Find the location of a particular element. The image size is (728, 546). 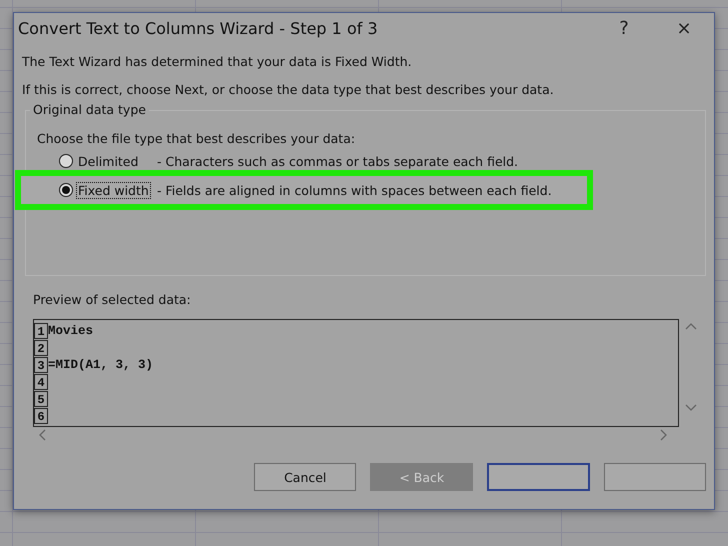

scroll-down-icon is located at coordinates (691, 408).